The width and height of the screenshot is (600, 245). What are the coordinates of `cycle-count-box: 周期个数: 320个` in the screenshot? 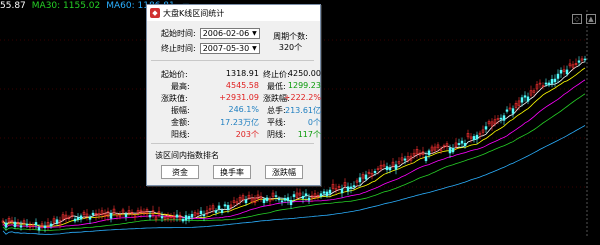 It's located at (290, 42).